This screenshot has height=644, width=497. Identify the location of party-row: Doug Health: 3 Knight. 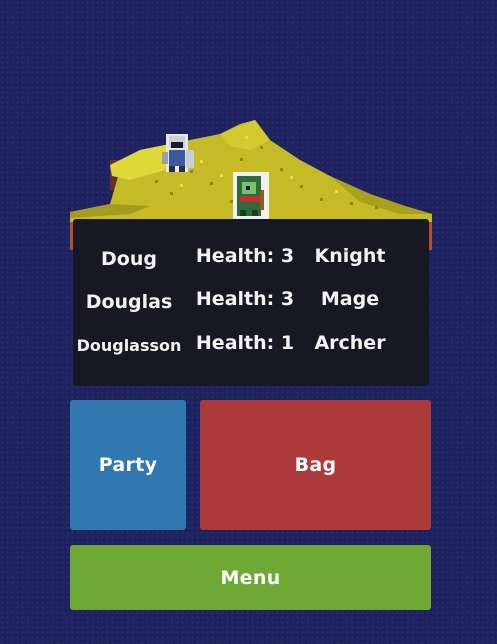
(251, 256).